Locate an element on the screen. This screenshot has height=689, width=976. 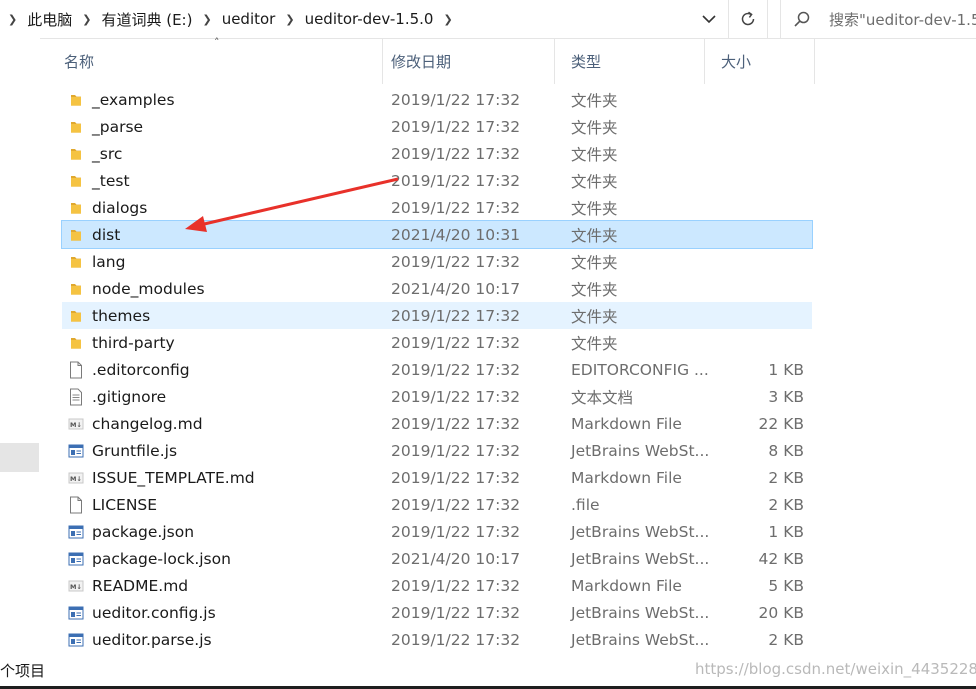
file-row: lang 2019/1/22 17:32 文件夹 is located at coordinates (437, 261).